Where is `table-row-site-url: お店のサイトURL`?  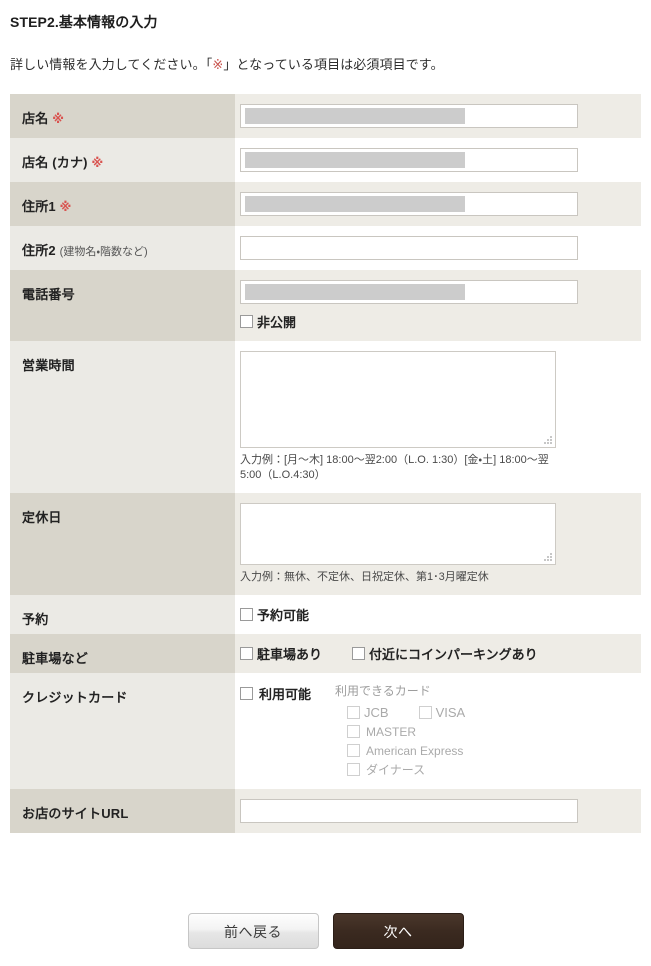 table-row-site-url: お店のサイトURL is located at coordinates (325, 811).